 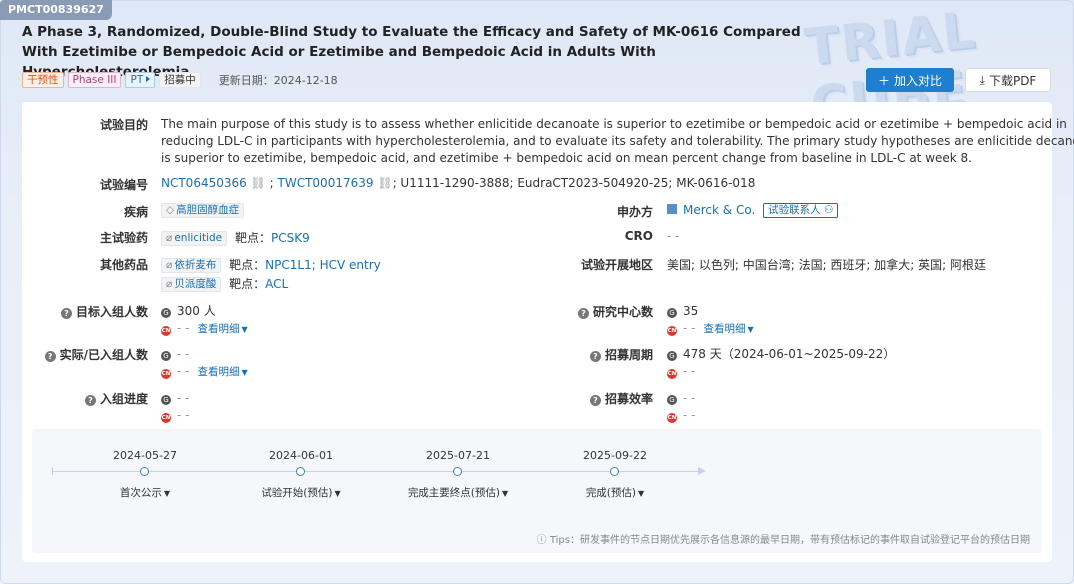 I want to click on disease-chip: ◇ 高胆固醇血症, so click(x=203, y=210).